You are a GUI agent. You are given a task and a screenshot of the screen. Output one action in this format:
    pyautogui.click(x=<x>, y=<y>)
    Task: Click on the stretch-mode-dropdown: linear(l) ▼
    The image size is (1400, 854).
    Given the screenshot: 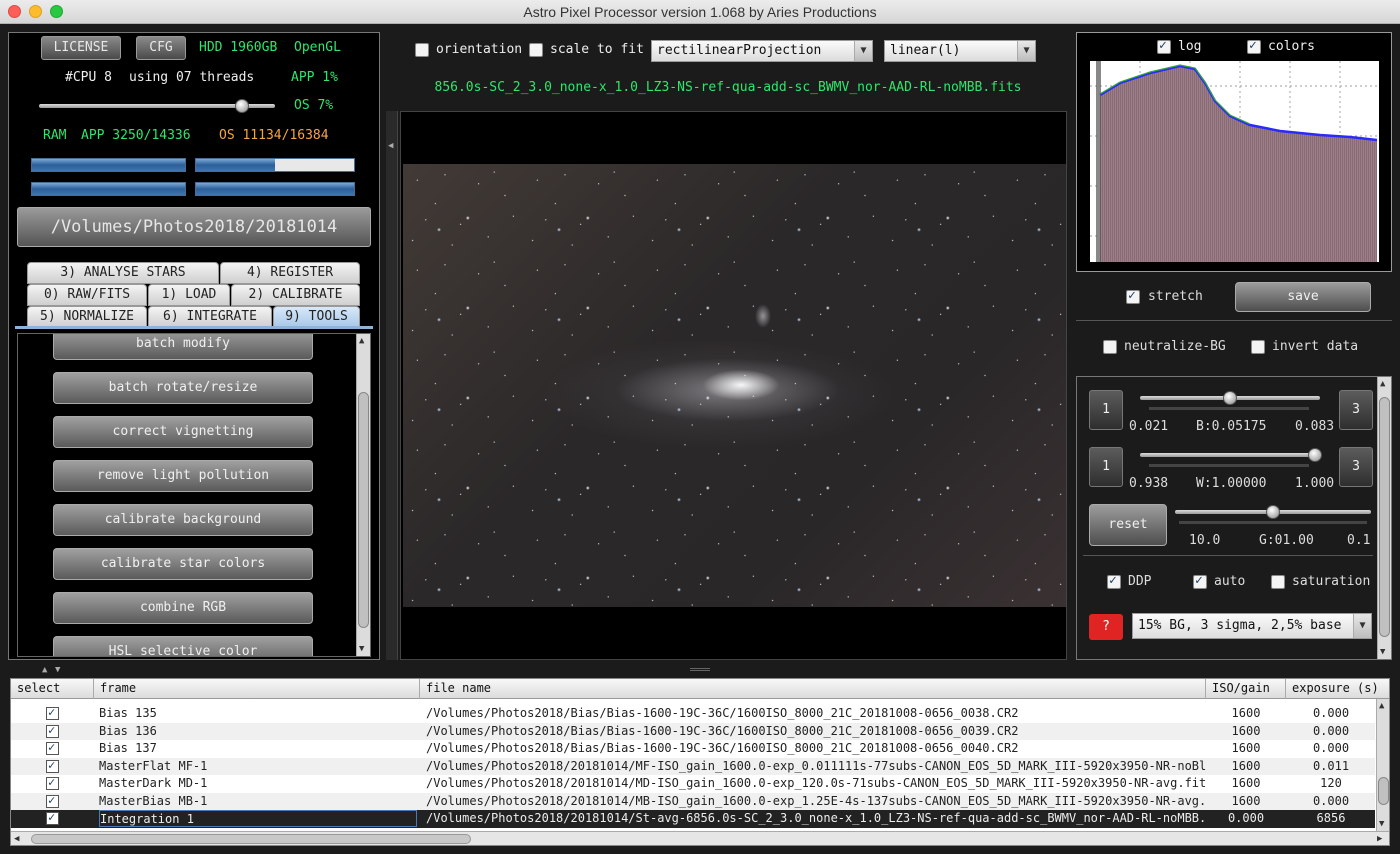 What is the action you would take?
    pyautogui.click(x=960, y=51)
    